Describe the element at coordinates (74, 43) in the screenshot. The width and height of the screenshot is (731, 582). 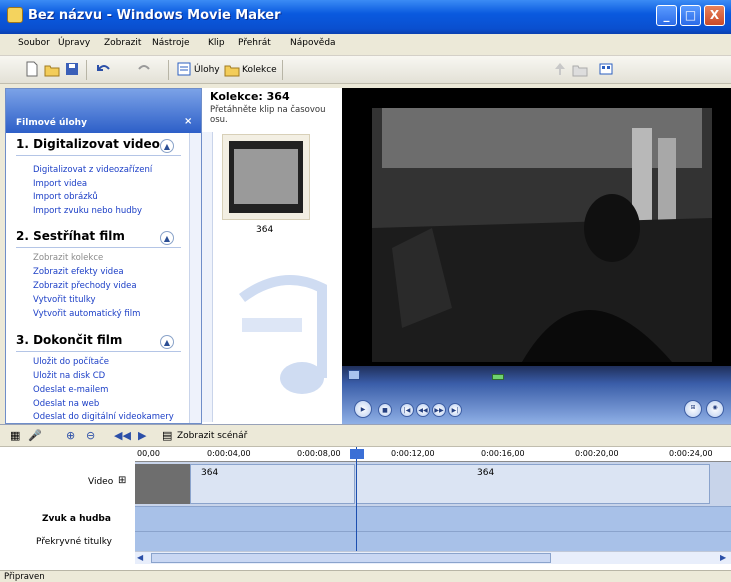
I see `menu-upravy: Úpravy` at that location.